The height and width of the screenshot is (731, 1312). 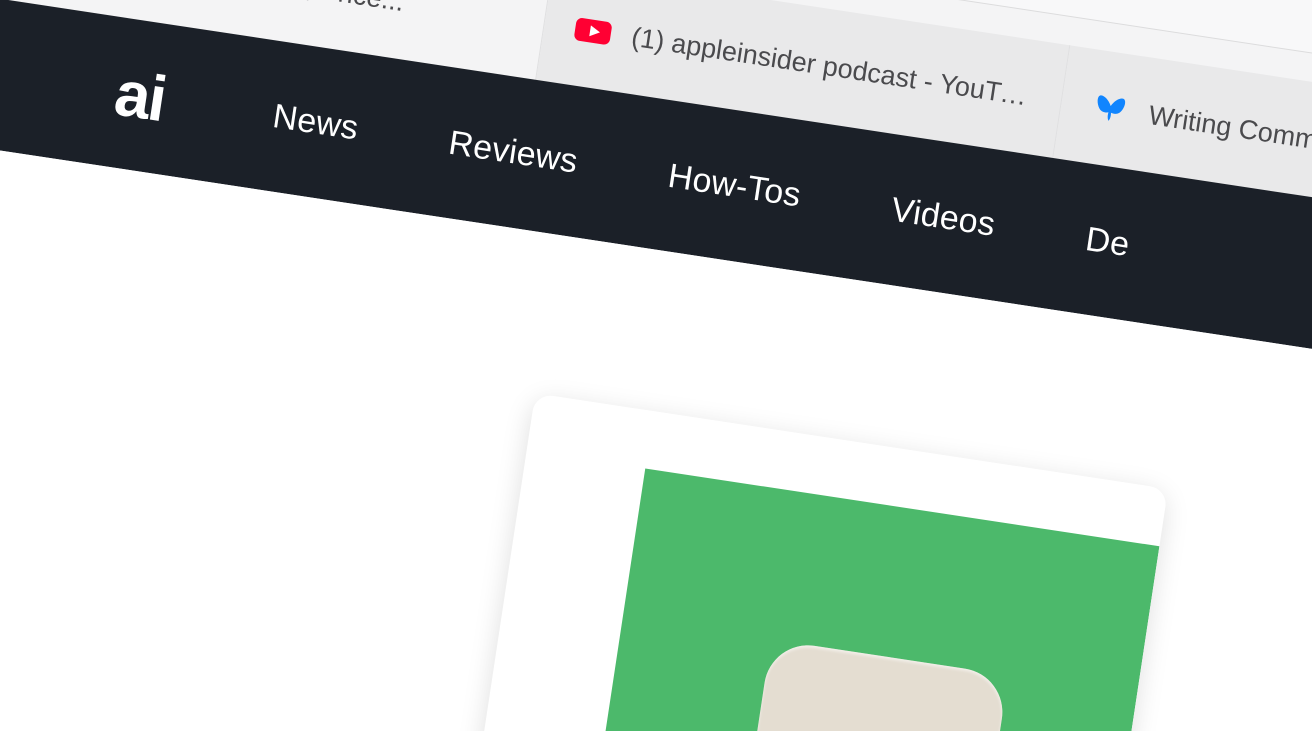 What do you see at coordinates (734, 185) in the screenshot?
I see `nav-item-how-tos: How-Tos` at bounding box center [734, 185].